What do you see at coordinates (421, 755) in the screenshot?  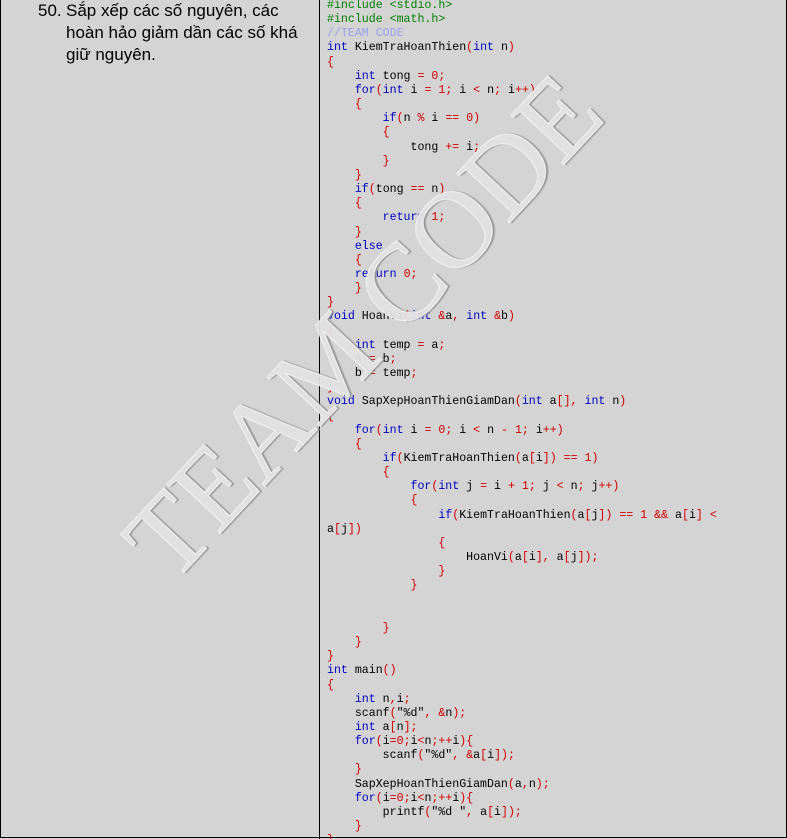 I see `code-line: scanf("%d", &a[i]);` at bounding box center [421, 755].